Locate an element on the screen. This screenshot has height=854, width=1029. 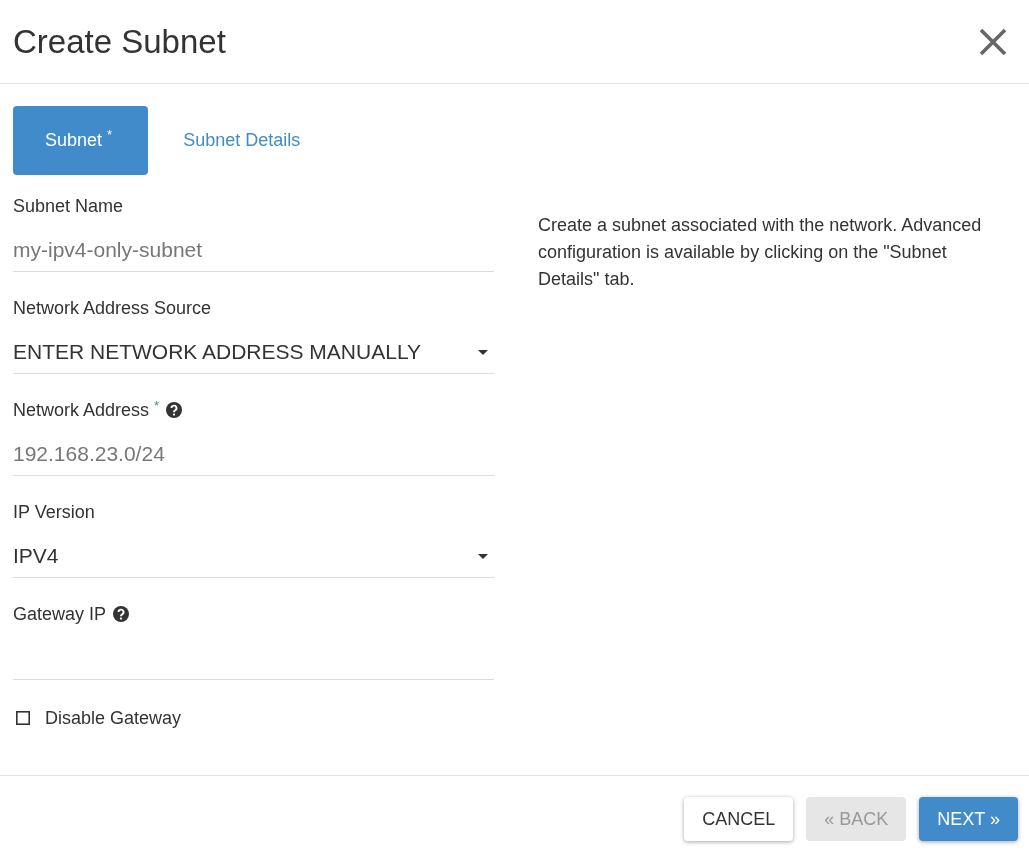
field-label: Network Address Source is located at coordinates (112, 308).